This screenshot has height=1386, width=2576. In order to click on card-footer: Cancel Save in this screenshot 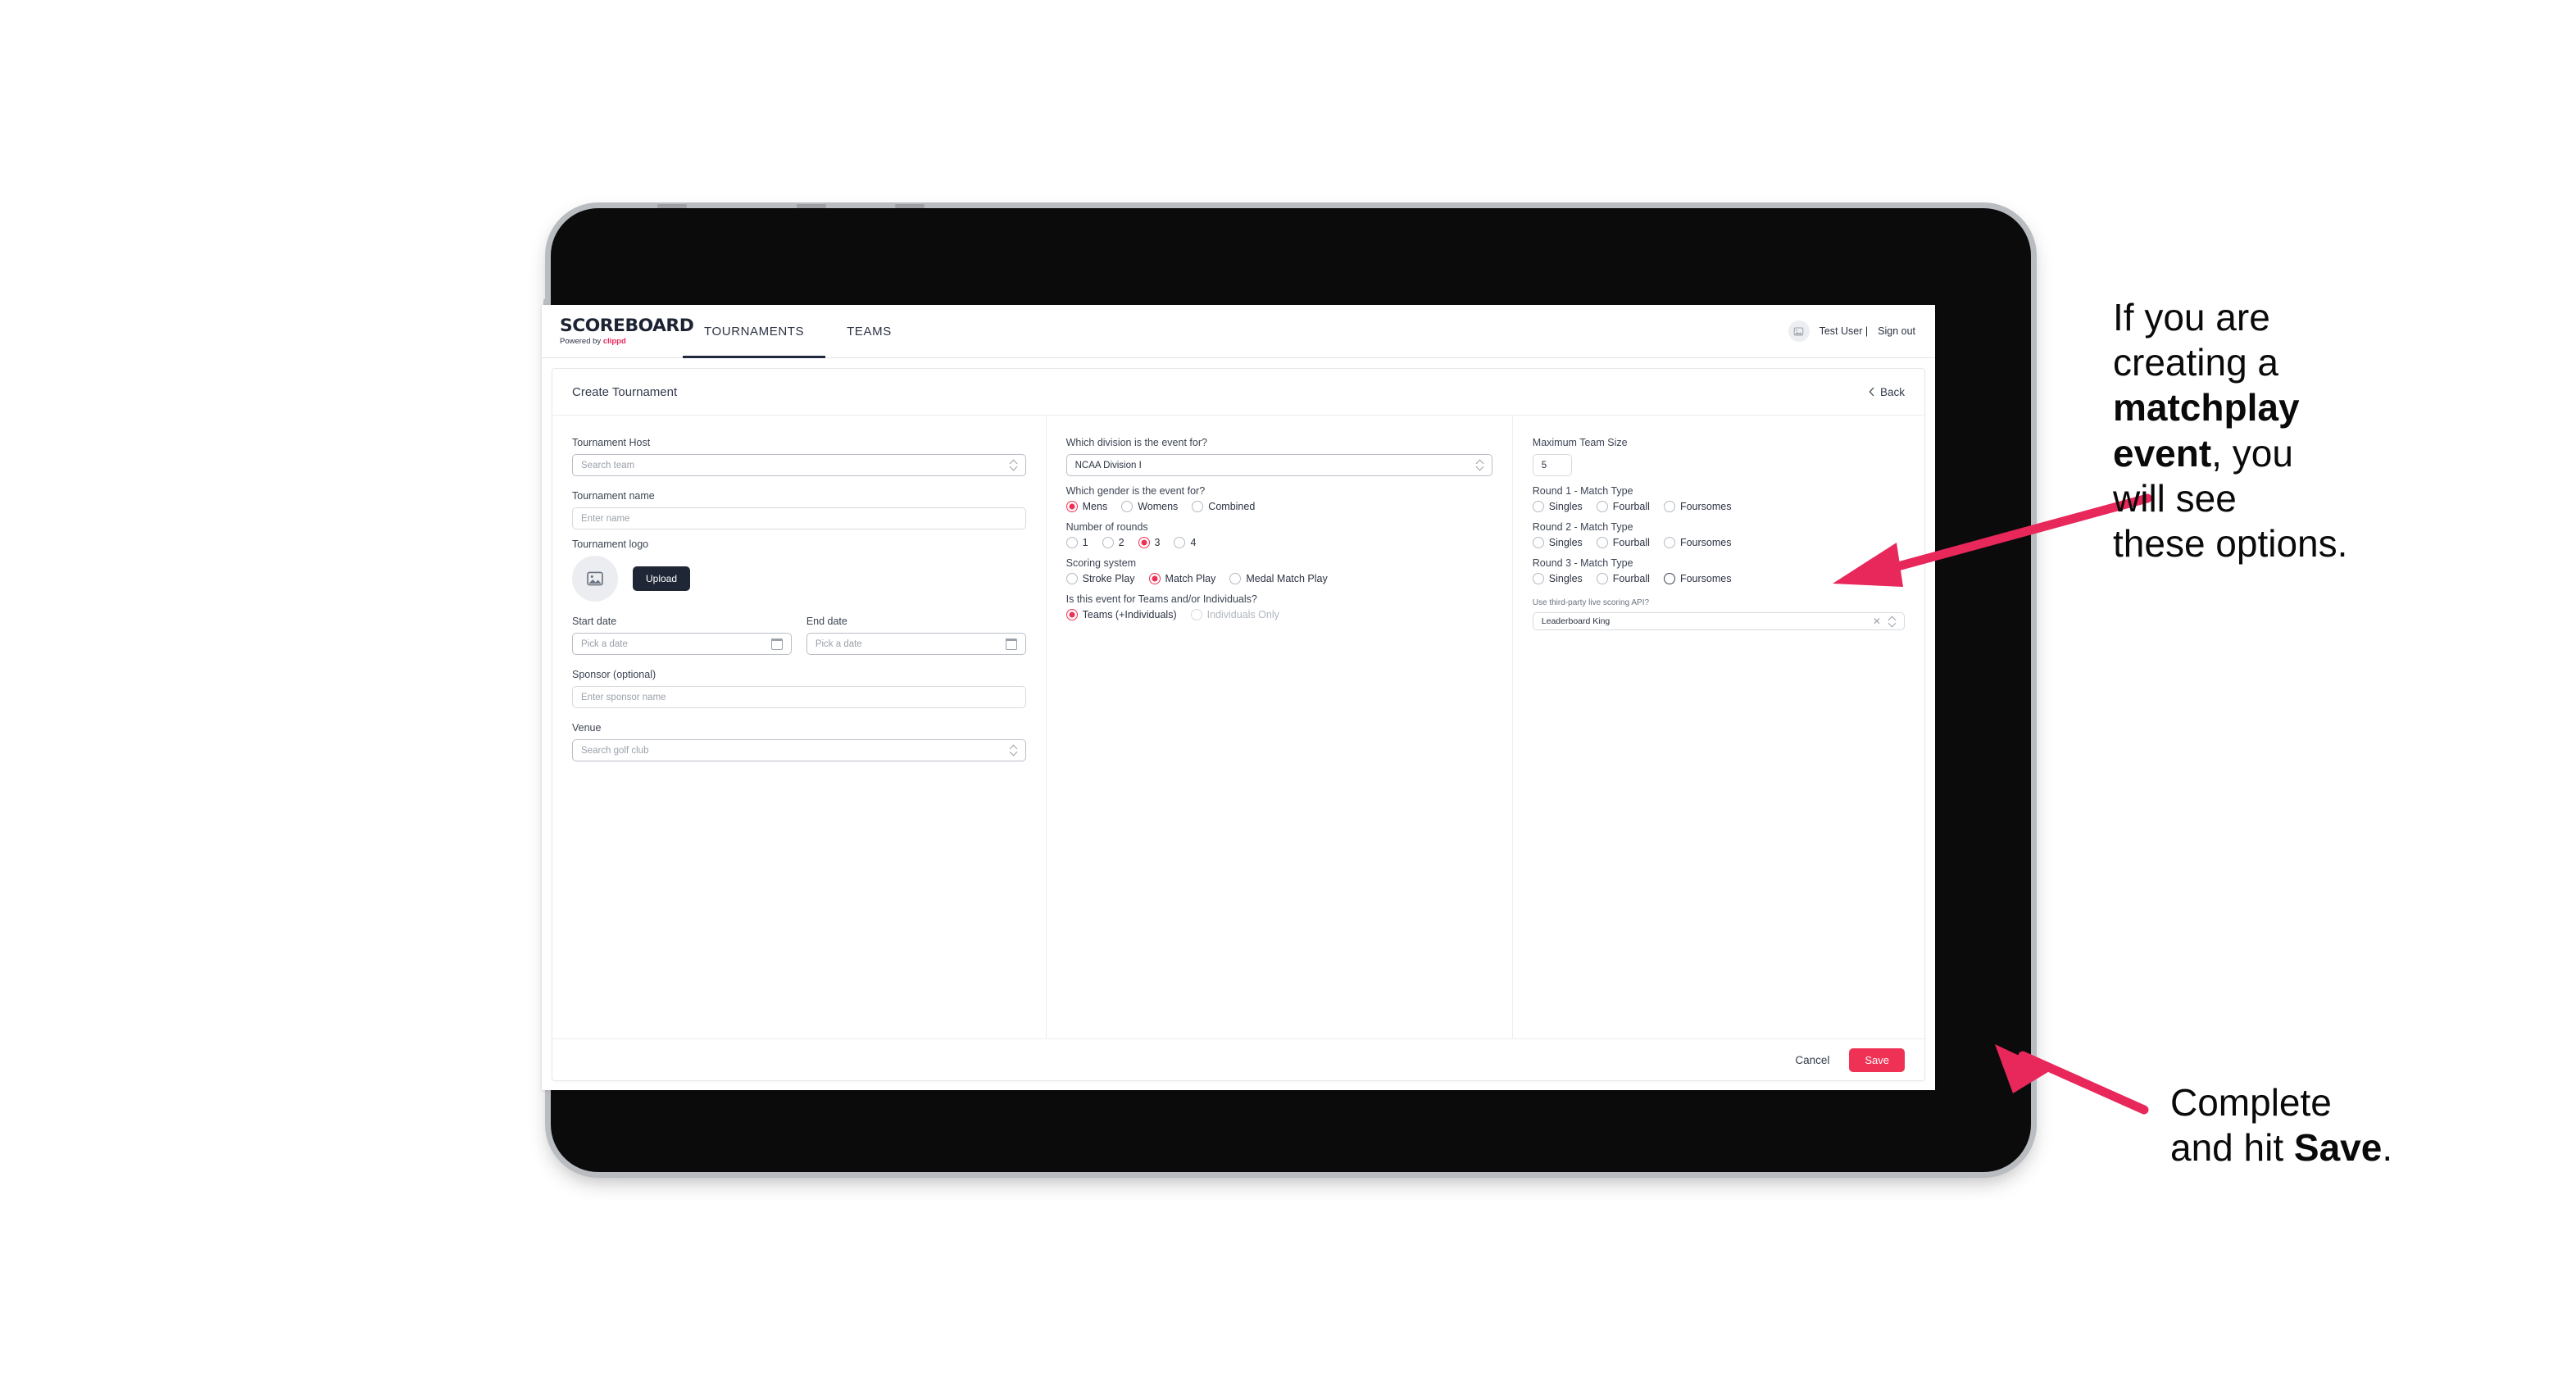, I will do `click(1238, 1059)`.